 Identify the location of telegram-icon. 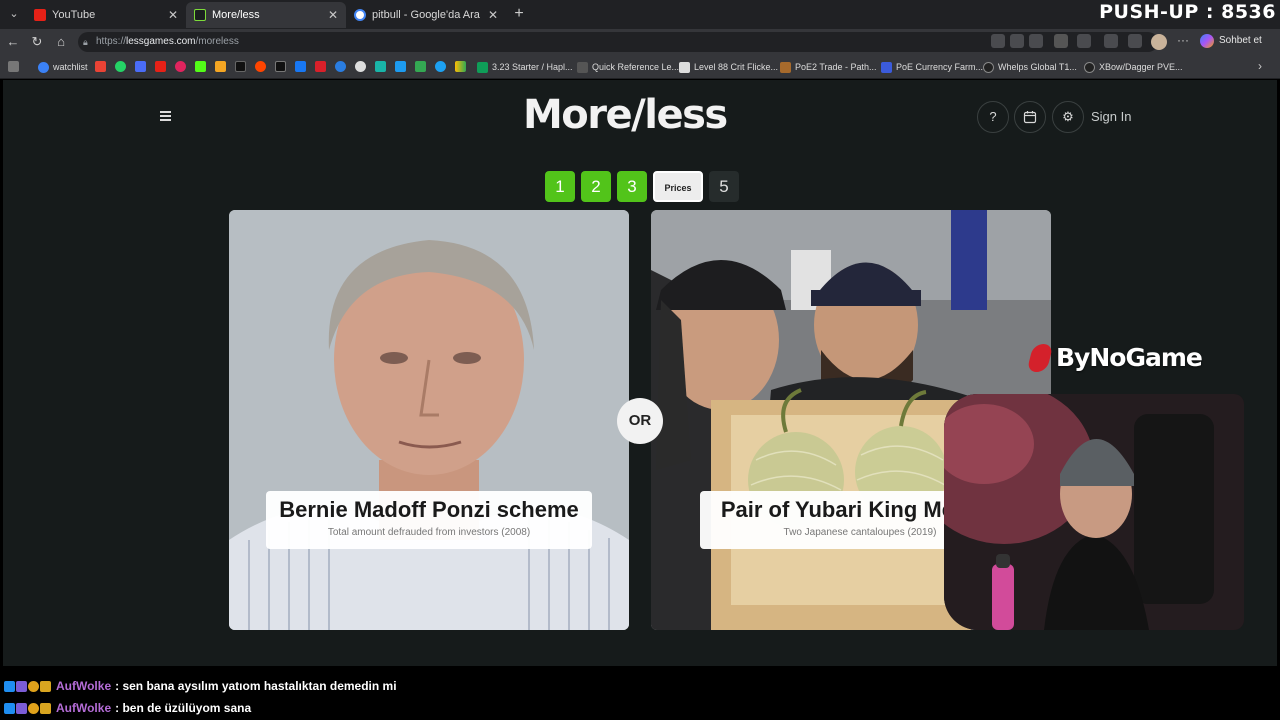
(440, 66).